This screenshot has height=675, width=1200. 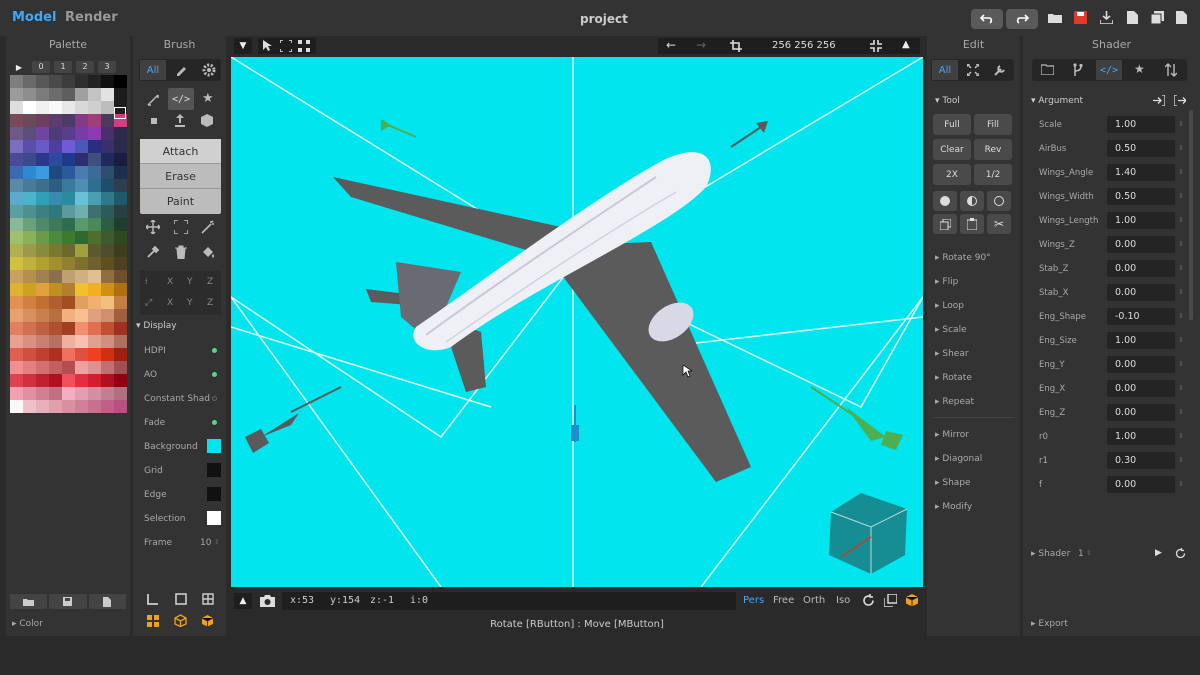 What do you see at coordinates (214, 374) in the screenshot?
I see `ao-toggle` at bounding box center [214, 374].